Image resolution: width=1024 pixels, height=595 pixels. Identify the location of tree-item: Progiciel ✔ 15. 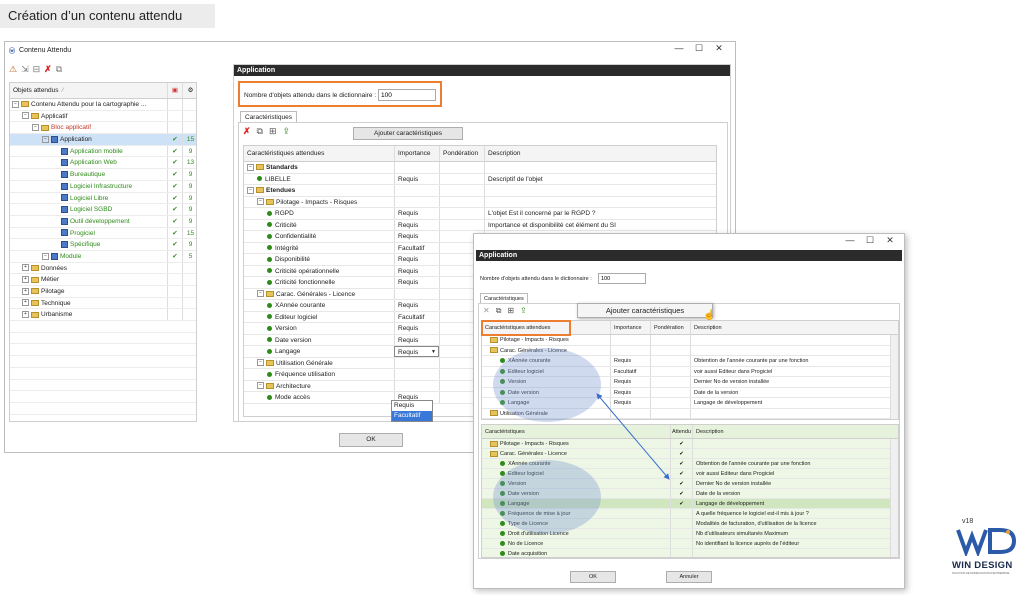
(103, 233).